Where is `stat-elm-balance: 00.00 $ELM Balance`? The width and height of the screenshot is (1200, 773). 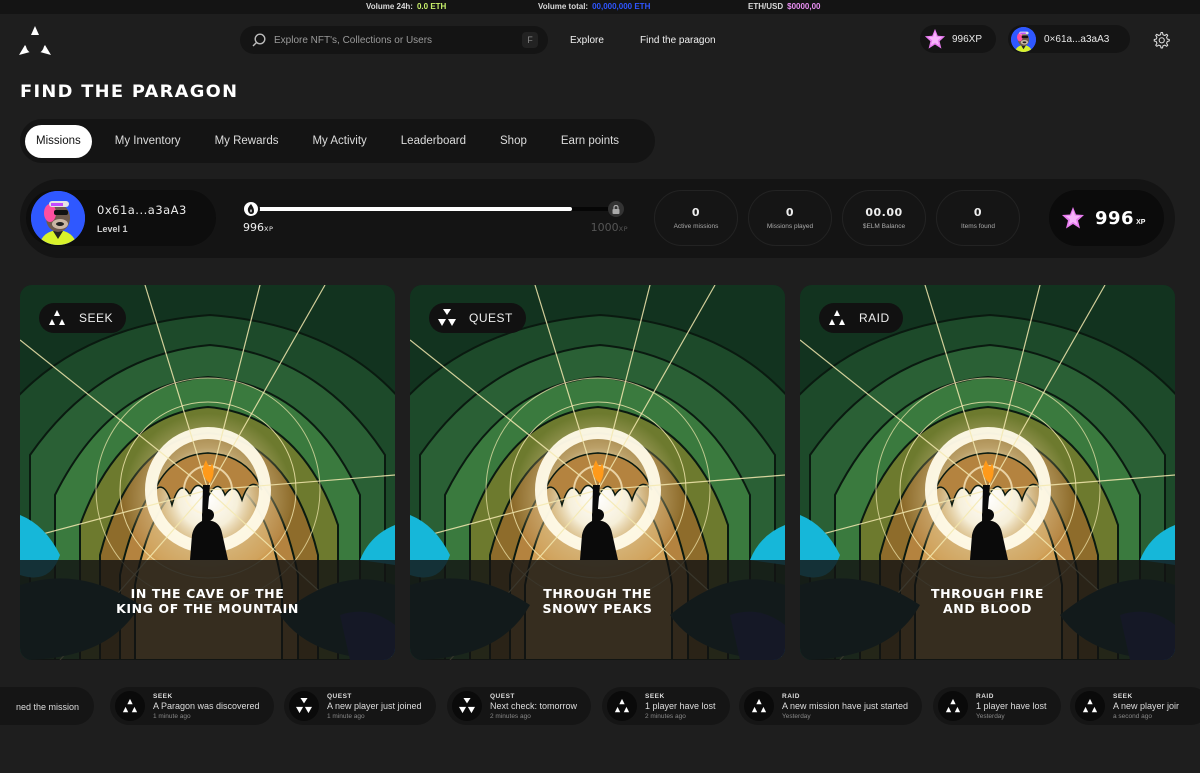
stat-elm-balance: 00.00 $ELM Balance is located at coordinates (884, 218).